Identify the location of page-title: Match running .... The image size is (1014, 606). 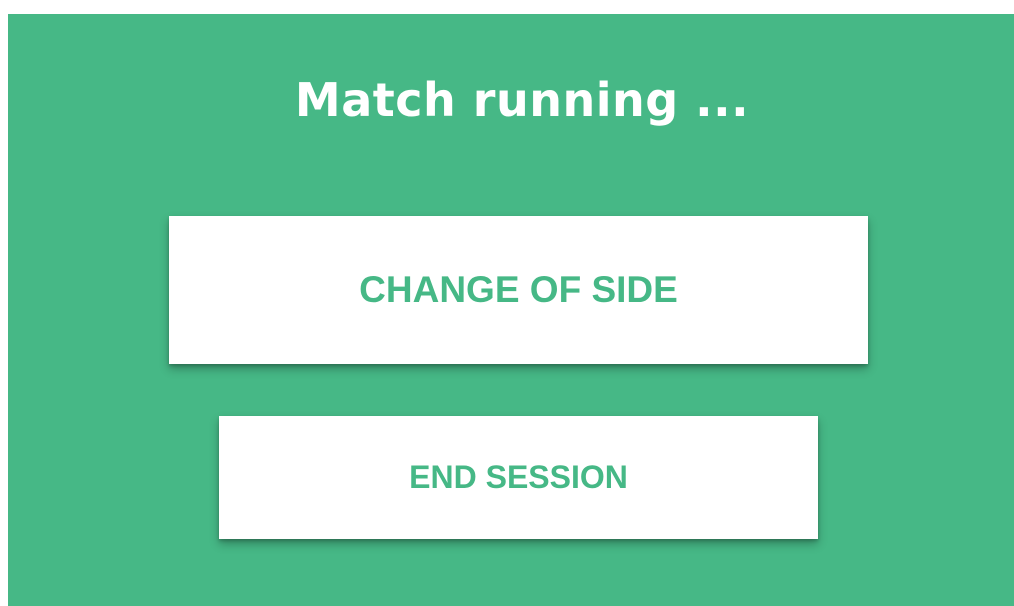
(522, 100).